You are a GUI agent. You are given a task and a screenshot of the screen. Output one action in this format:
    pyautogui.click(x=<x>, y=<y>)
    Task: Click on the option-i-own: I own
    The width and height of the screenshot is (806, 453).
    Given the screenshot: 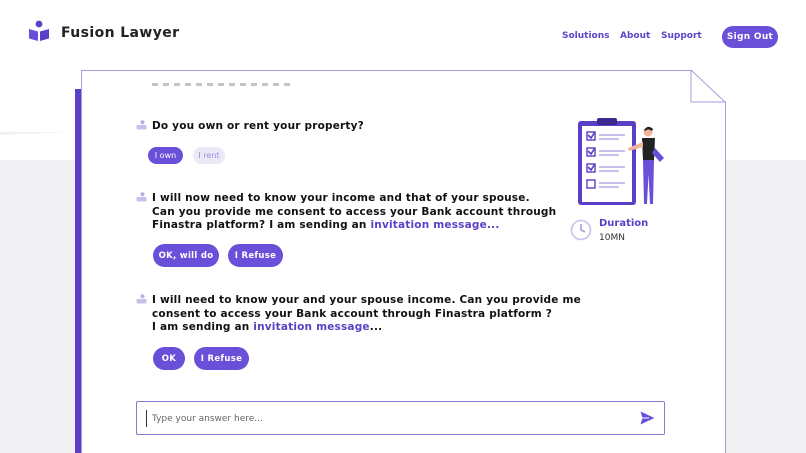 What is the action you would take?
    pyautogui.click(x=165, y=155)
    